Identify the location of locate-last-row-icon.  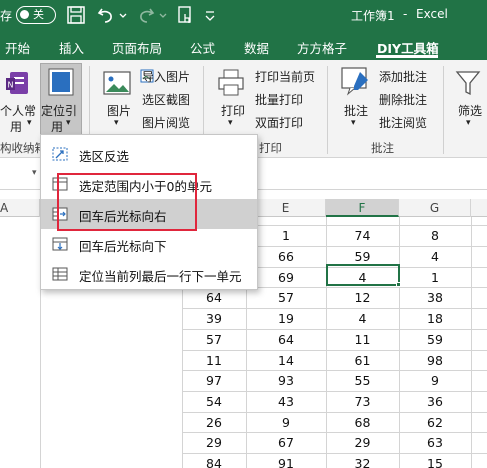
(60, 274).